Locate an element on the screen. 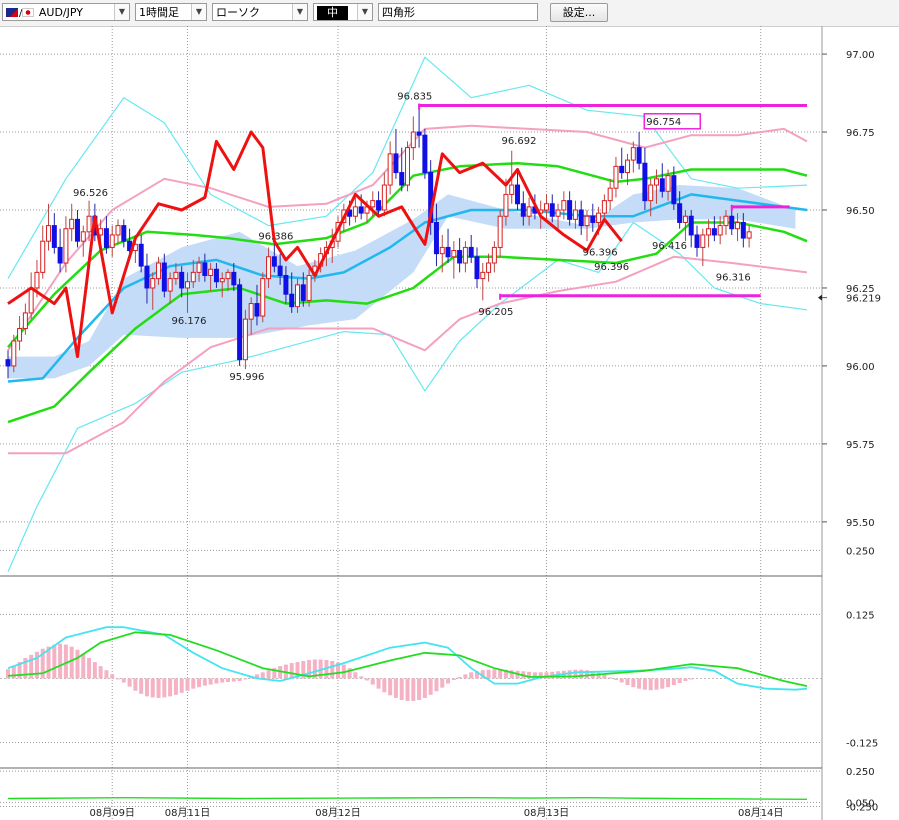 Image resolution: width=899 pixels, height=820 pixels. australia-flag-icon is located at coordinates (12, 12).